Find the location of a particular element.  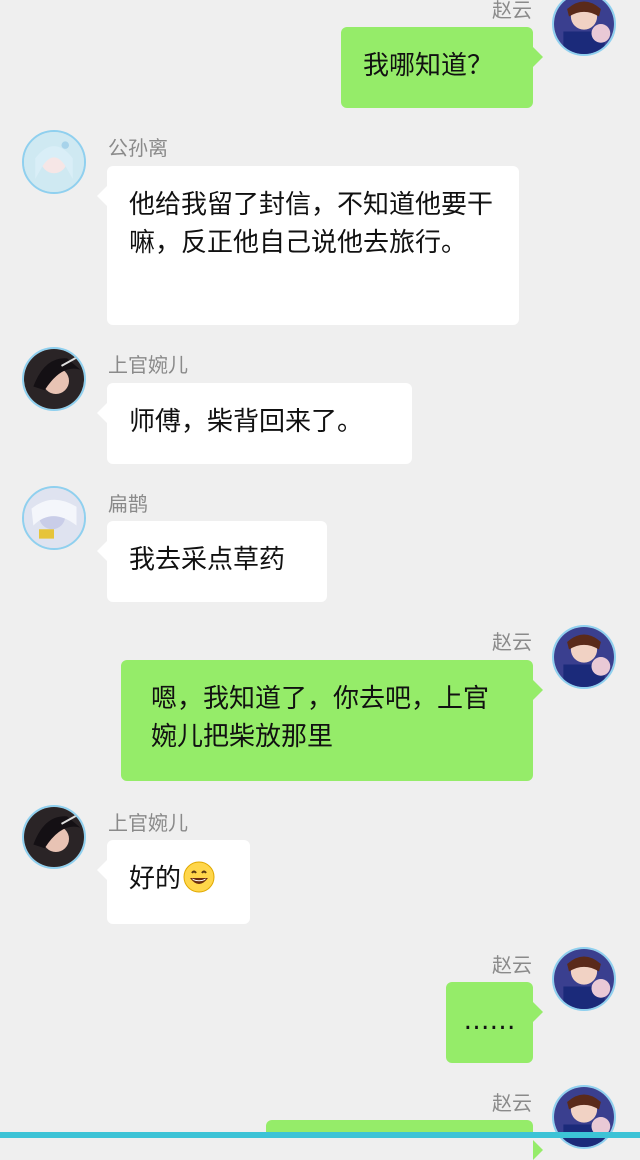

message-bubble: 他给我留了封信，不知道他要干嘛，反正他自己说他去旅行。 is located at coordinates (308, 245).